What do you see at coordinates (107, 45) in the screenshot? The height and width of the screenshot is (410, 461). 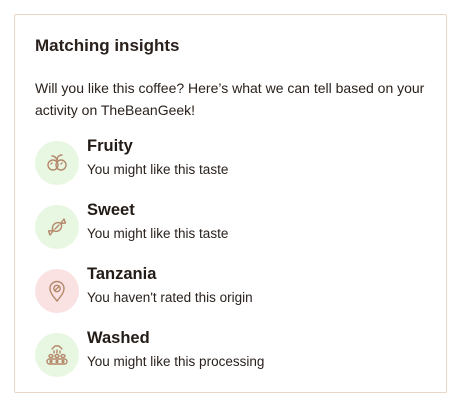 I see `card-title: Matching insights` at bounding box center [107, 45].